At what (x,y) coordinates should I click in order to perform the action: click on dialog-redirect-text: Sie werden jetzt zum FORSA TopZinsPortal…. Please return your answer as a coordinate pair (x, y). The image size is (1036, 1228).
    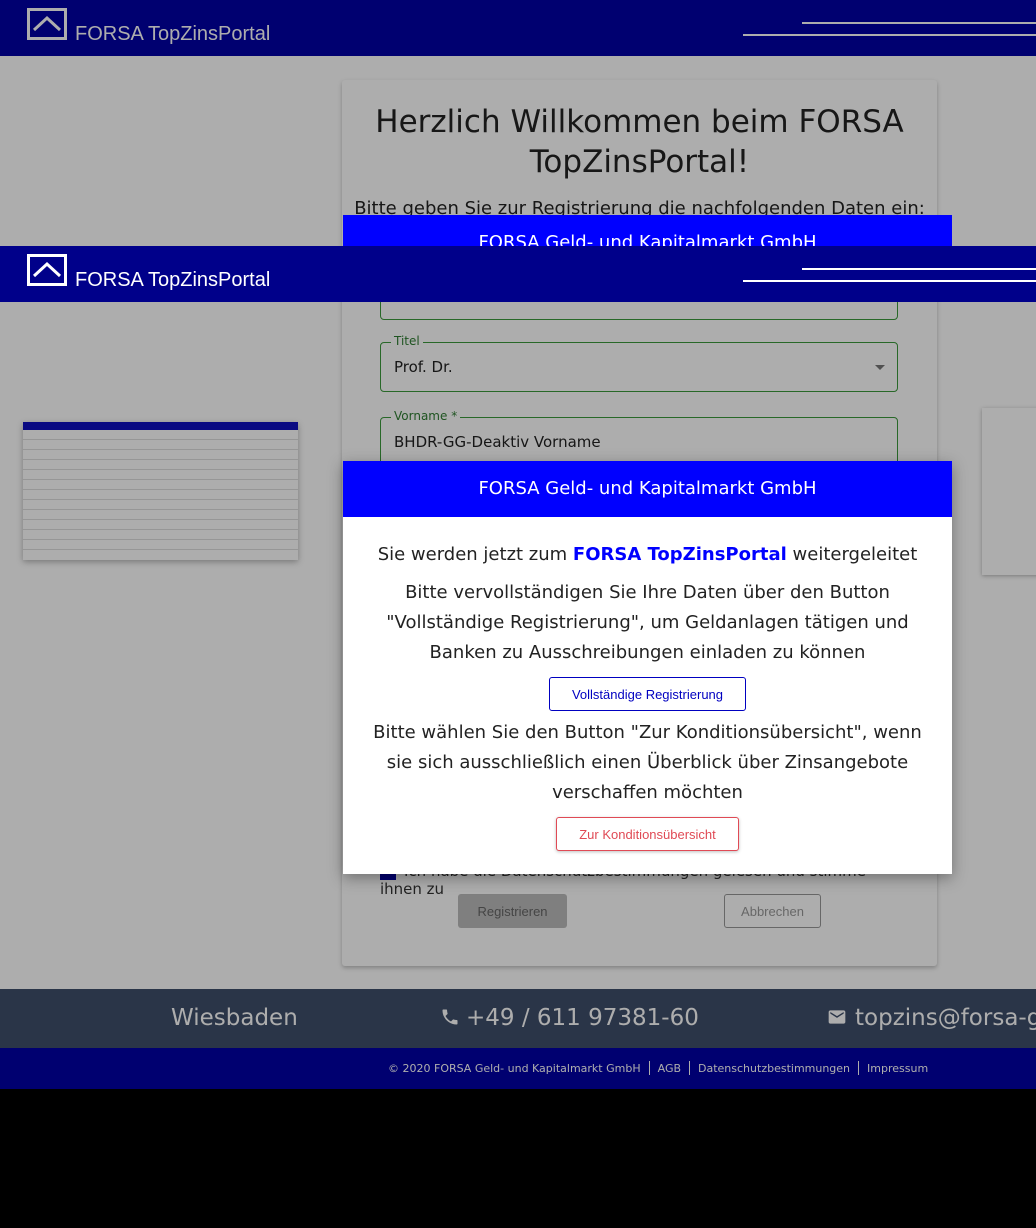
    Looking at the image, I should click on (647, 554).